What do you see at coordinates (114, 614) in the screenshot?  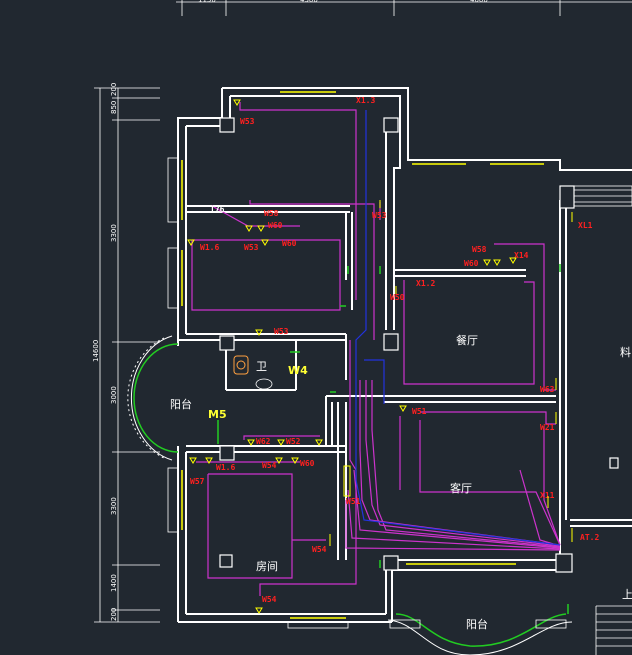 I see `dim-left-g: 200` at bounding box center [114, 614].